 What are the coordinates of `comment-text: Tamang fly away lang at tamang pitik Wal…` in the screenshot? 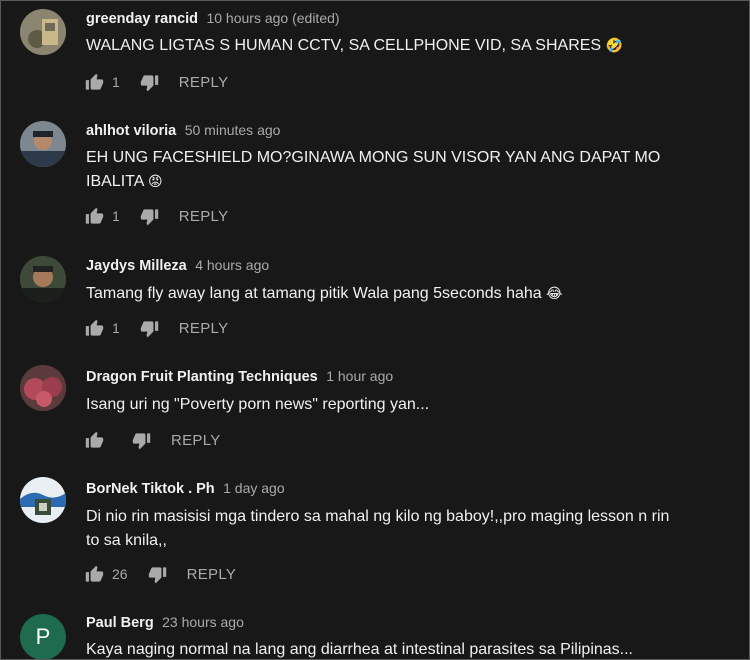 It's located at (324, 293).